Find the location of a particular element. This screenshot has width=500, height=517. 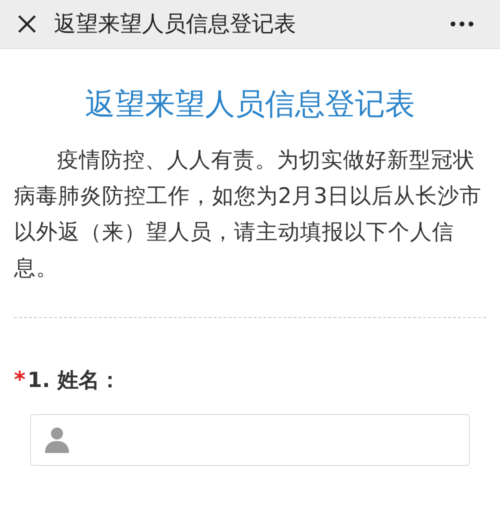

form-heading: 返望来望人员信息登记表 is located at coordinates (250, 105).